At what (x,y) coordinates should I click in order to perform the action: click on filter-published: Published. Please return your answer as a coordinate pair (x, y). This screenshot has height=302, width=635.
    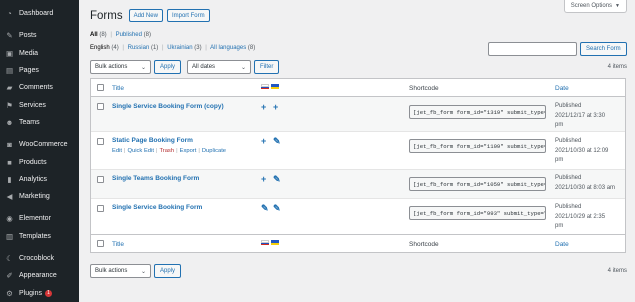
    Looking at the image, I should click on (129, 35).